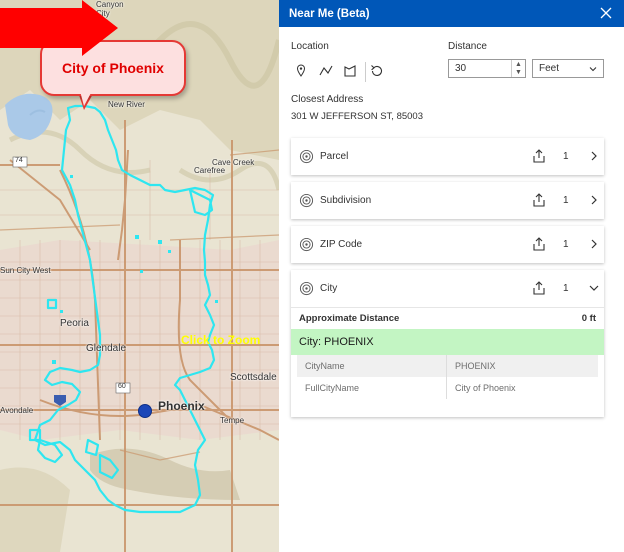 This screenshot has width=624, height=552. I want to click on layer-name: Parcel, so click(334, 156).